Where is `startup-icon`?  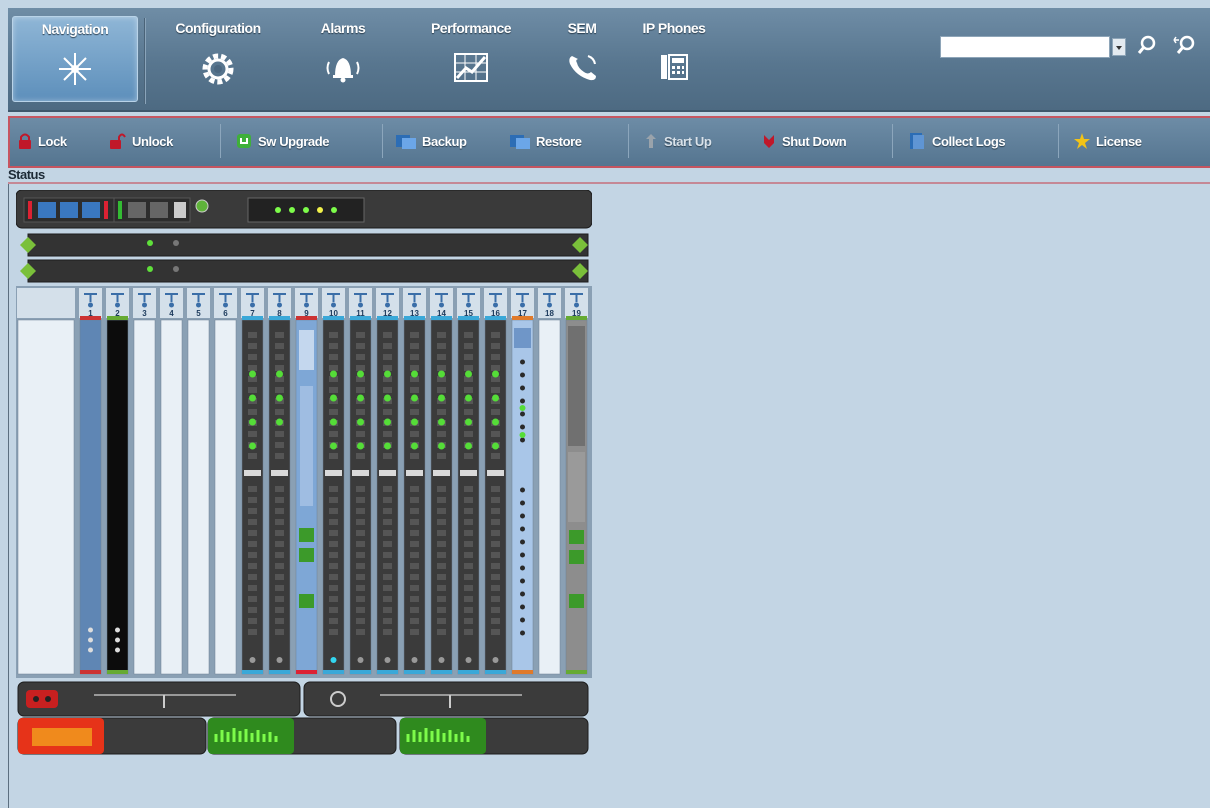 startup-icon is located at coordinates (651, 141).